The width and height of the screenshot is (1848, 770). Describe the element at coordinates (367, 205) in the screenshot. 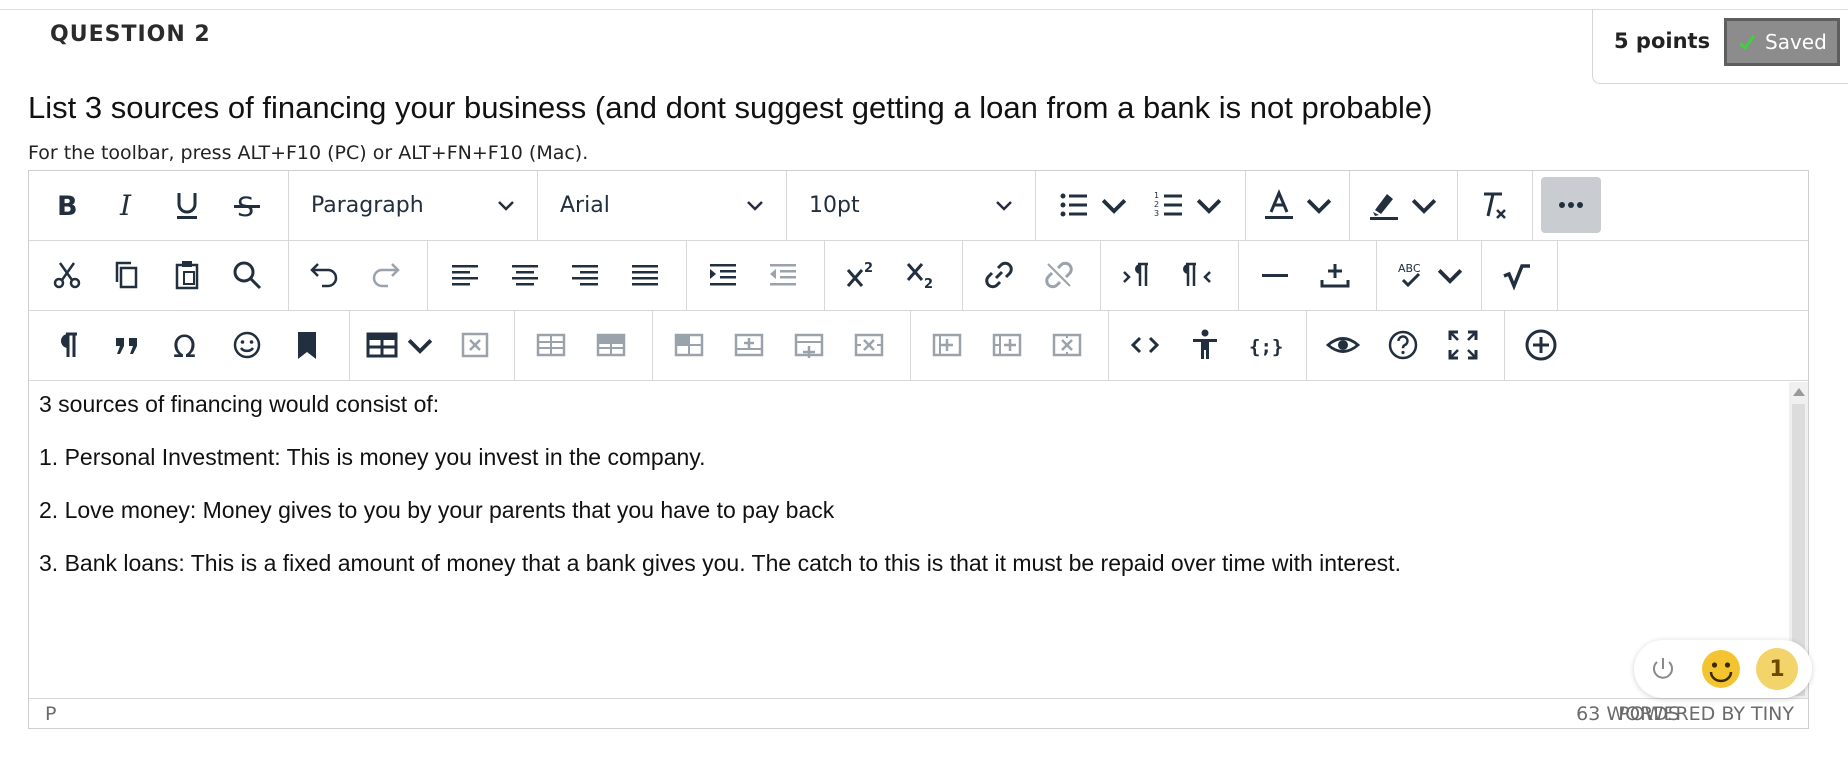

I see `block-format-value: Paragraph` at that location.